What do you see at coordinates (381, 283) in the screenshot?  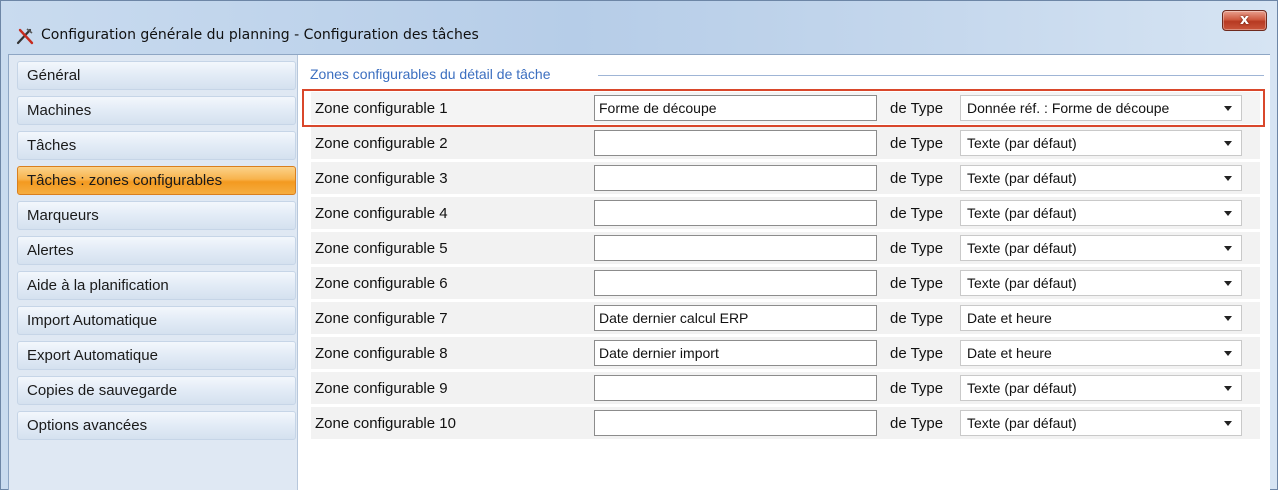 I see `zone-label: Zone configurable 6` at bounding box center [381, 283].